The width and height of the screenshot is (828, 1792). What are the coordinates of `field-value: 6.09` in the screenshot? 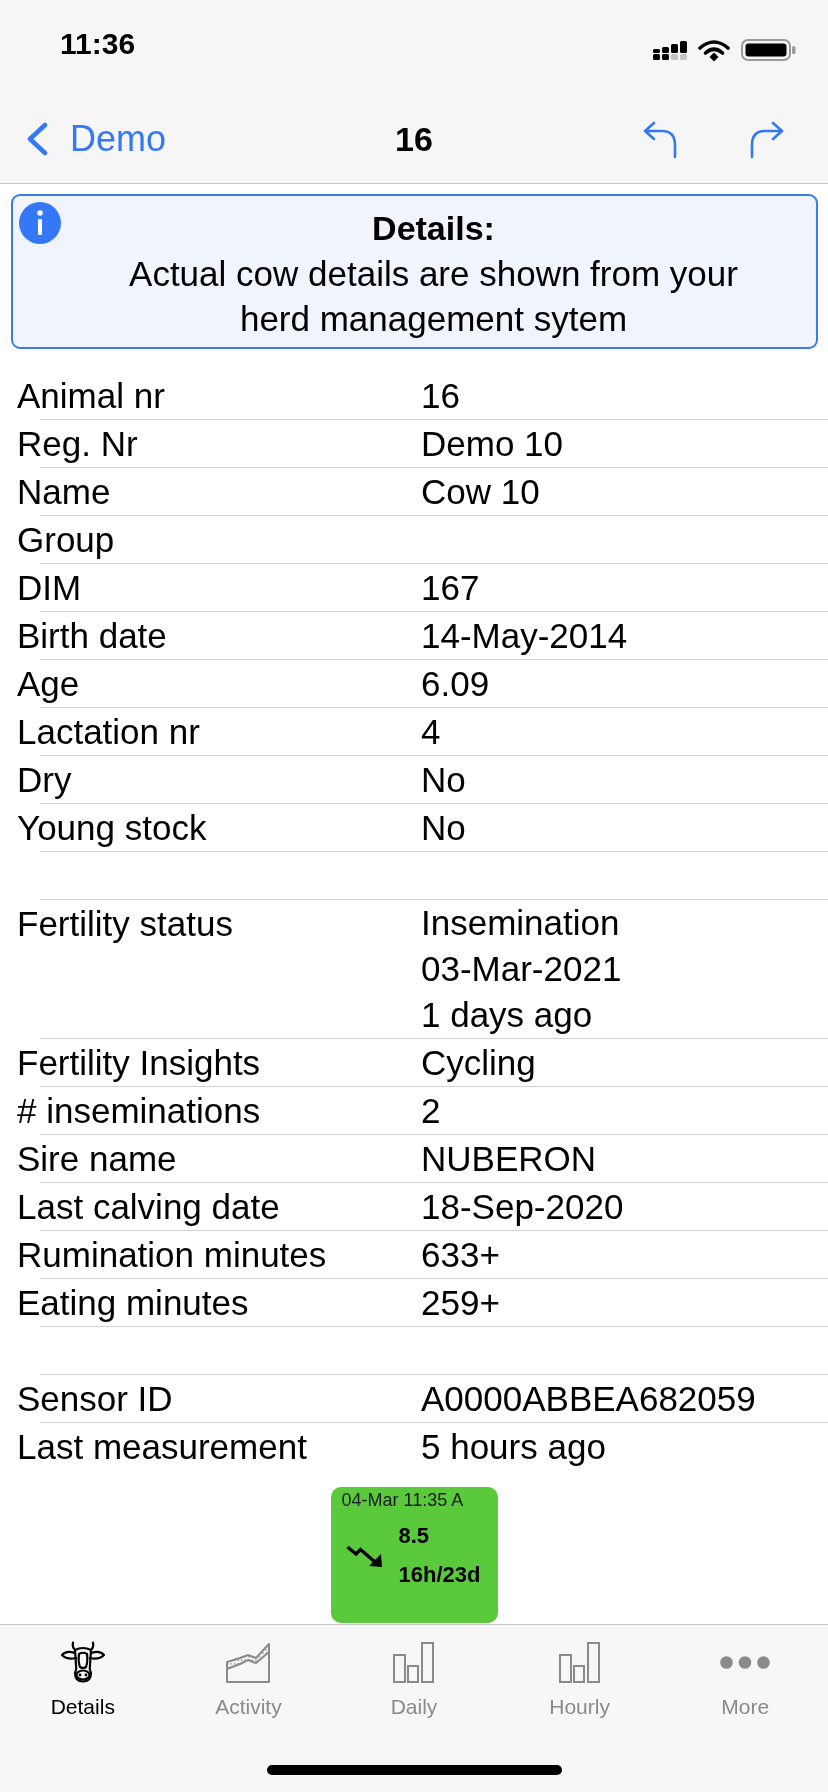 It's located at (455, 684).